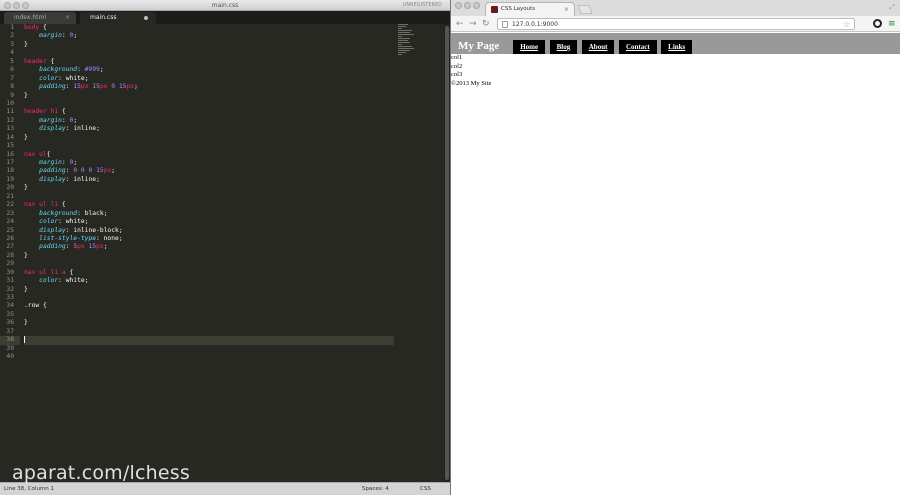 The width and height of the screenshot is (900, 495). I want to click on line-number: 8, so click(12, 87).